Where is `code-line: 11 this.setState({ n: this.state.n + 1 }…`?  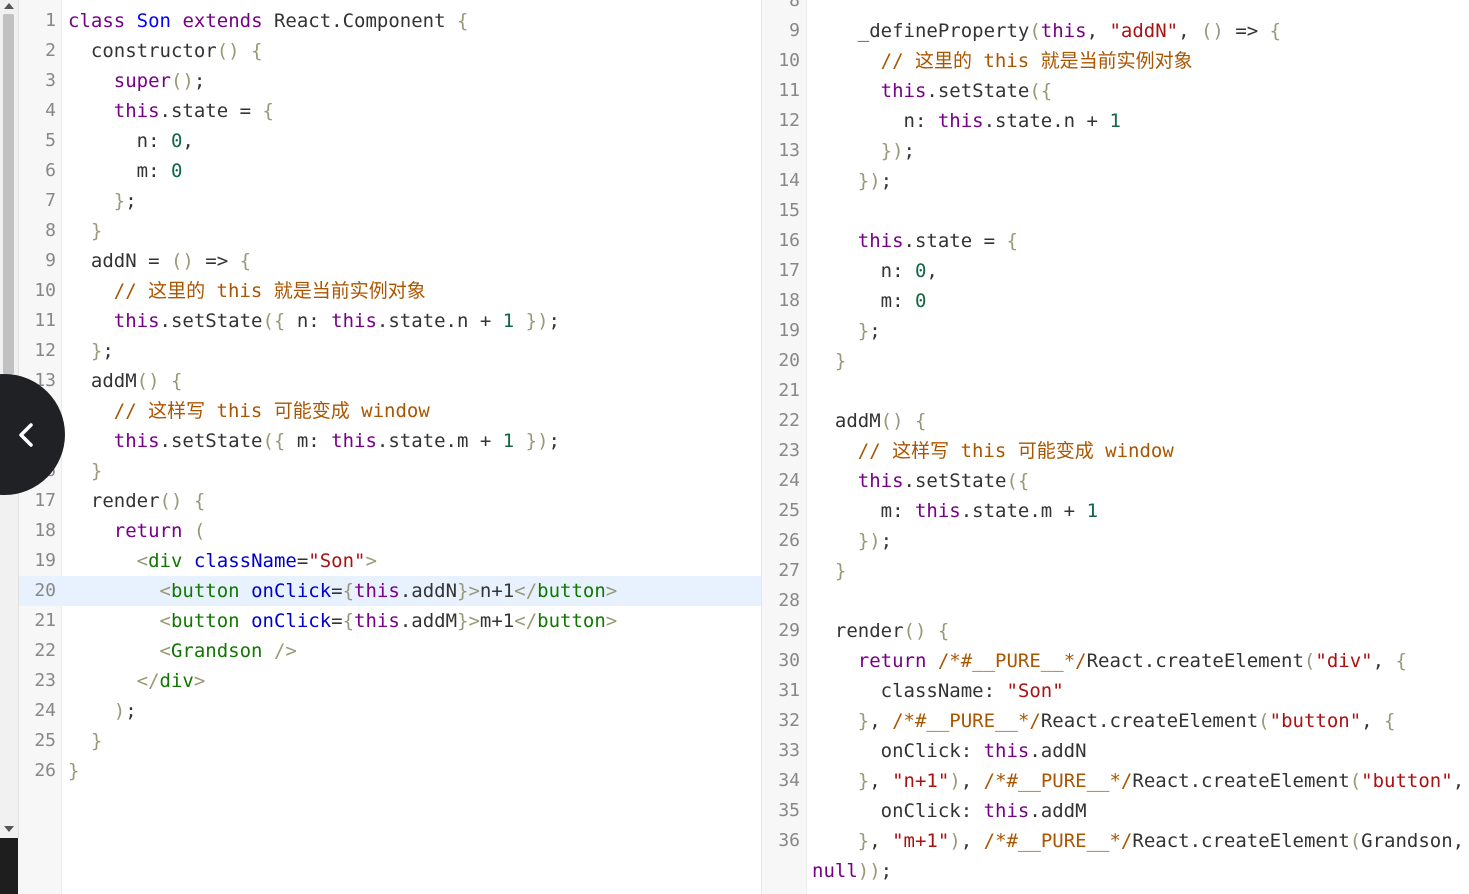
code-line: 11 this.setState({ n: this.state.n + 1 }… is located at coordinates (381, 321).